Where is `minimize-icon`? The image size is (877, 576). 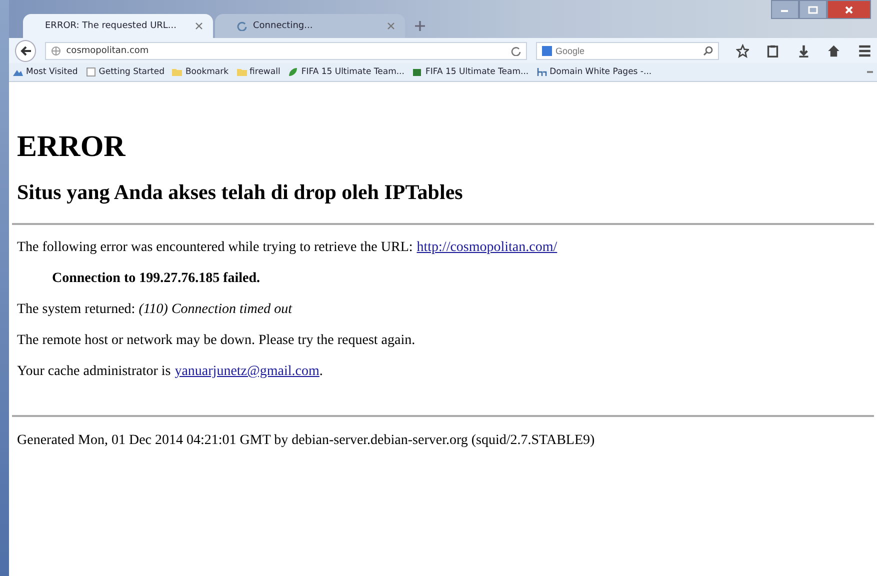 minimize-icon is located at coordinates (785, 9).